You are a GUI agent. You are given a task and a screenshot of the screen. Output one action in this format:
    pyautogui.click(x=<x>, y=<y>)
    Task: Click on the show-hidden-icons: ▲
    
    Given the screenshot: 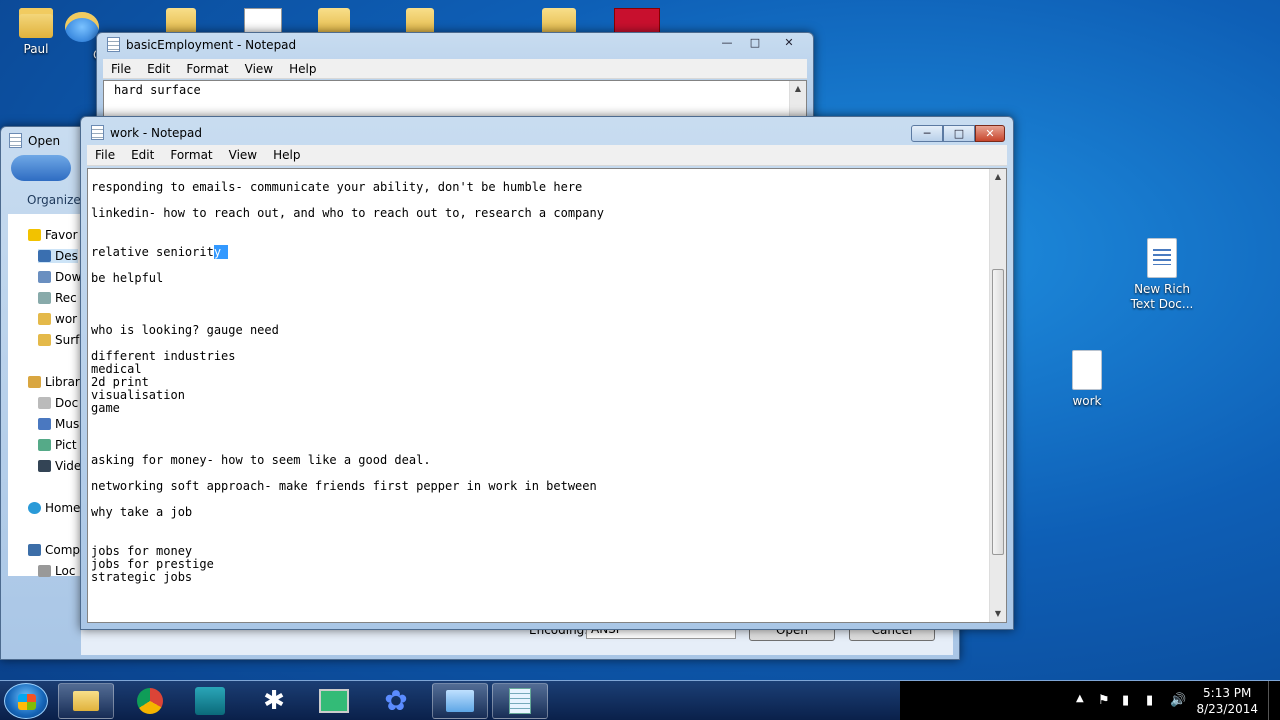 What is the action you would take?
    pyautogui.click(x=1080, y=698)
    